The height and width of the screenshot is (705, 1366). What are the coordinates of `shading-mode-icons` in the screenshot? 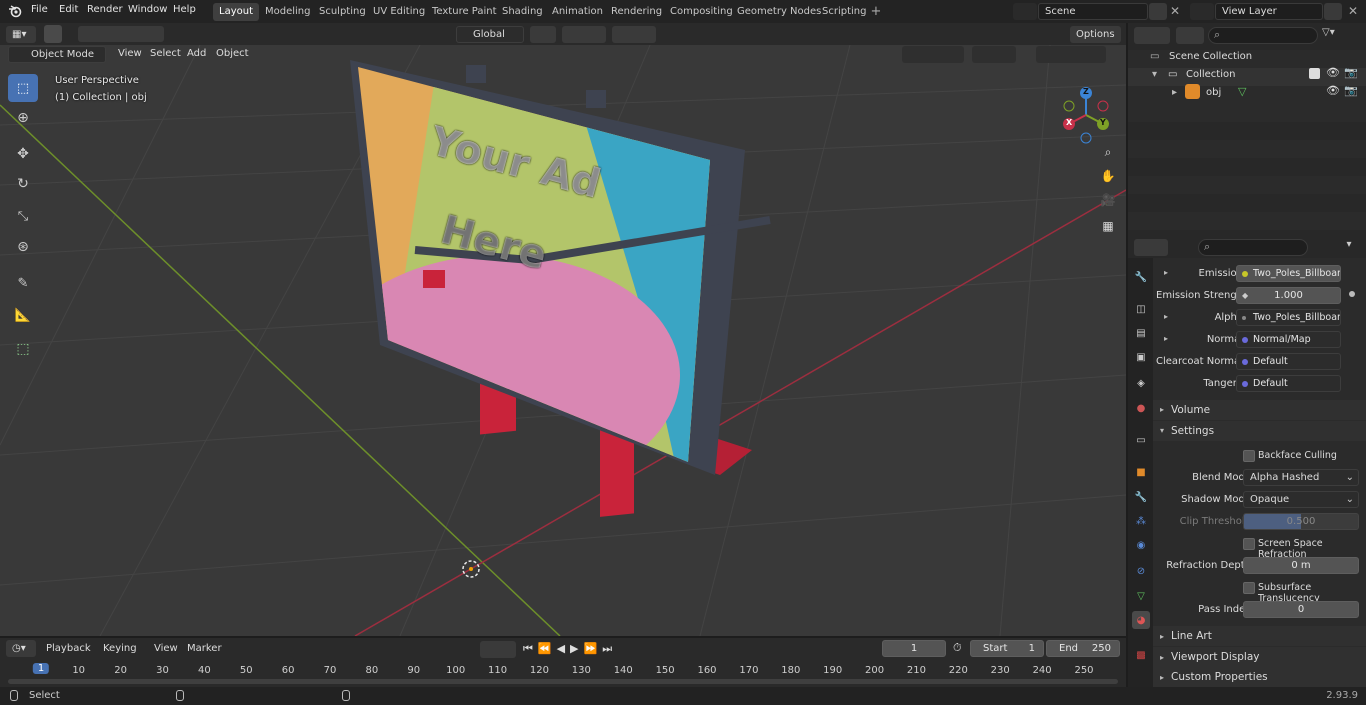 It's located at (1071, 54).